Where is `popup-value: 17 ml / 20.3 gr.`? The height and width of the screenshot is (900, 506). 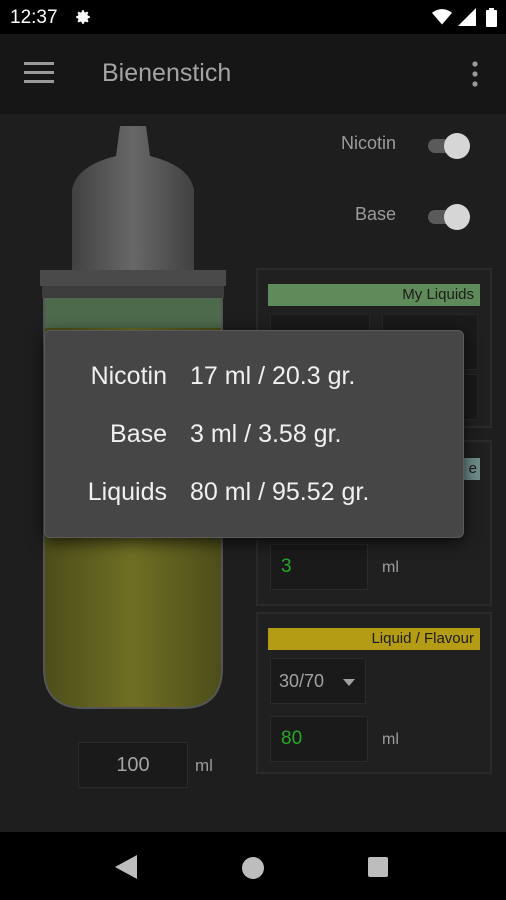
popup-value: 17 ml / 20.3 gr. is located at coordinates (273, 376).